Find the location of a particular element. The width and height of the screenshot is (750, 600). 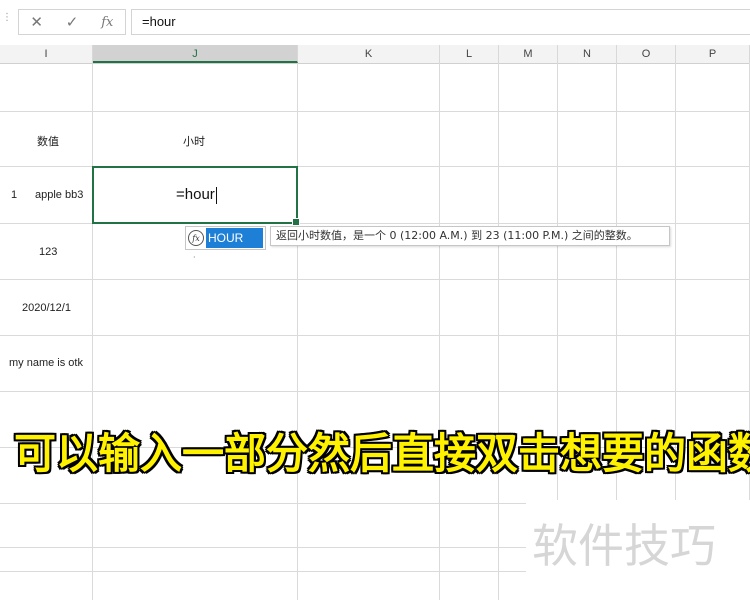

insert-function-button: fx is located at coordinates (107, 22).